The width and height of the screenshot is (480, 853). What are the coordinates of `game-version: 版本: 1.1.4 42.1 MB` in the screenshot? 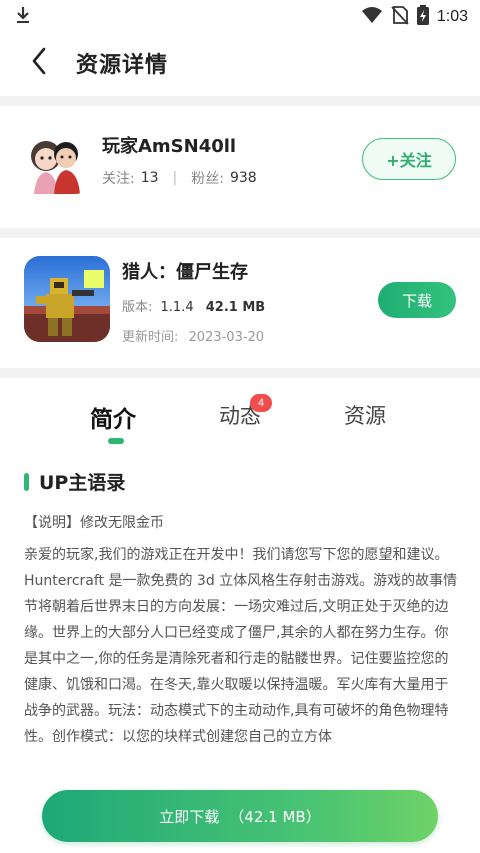 It's located at (193, 305).